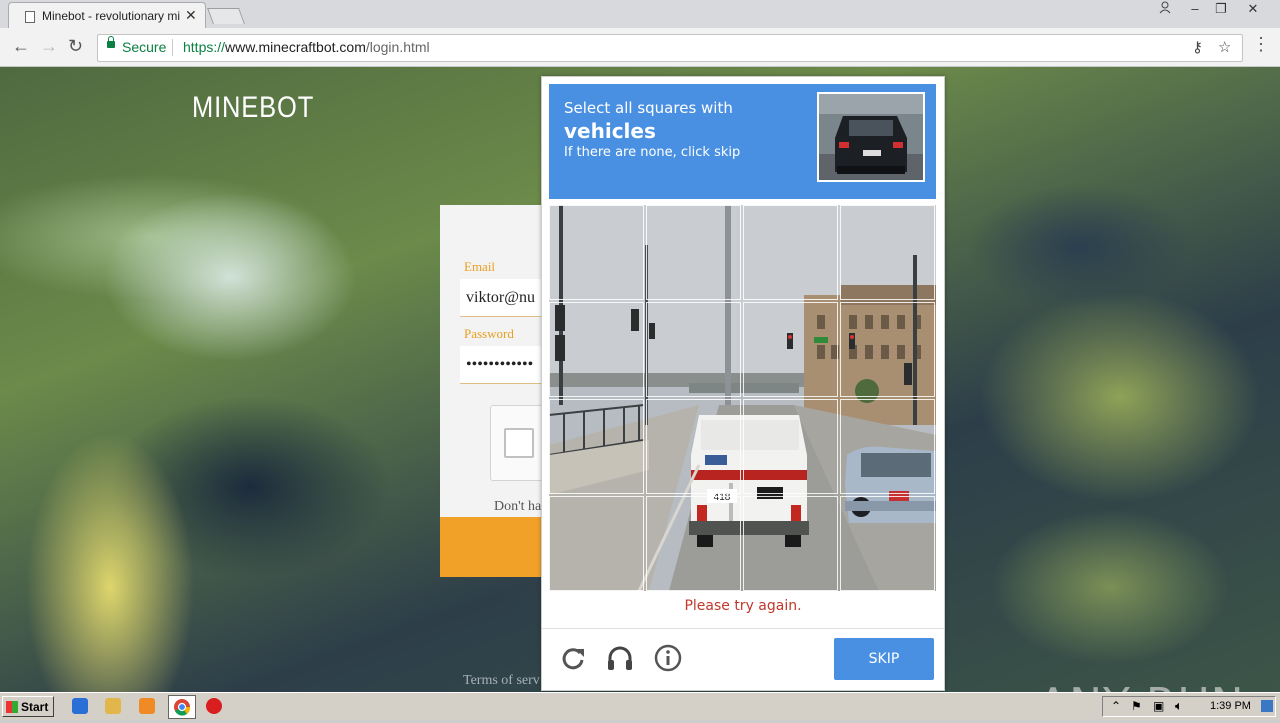 The width and height of the screenshot is (1280, 723). Describe the element at coordinates (743, 659) in the screenshot. I see `captcha-footer: SKIP` at that location.